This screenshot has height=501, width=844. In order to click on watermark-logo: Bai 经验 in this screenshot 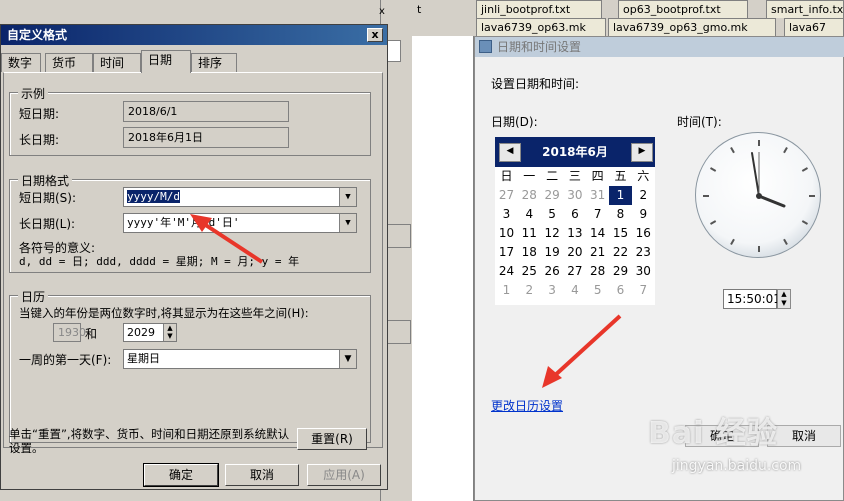, I will do `click(713, 430)`.